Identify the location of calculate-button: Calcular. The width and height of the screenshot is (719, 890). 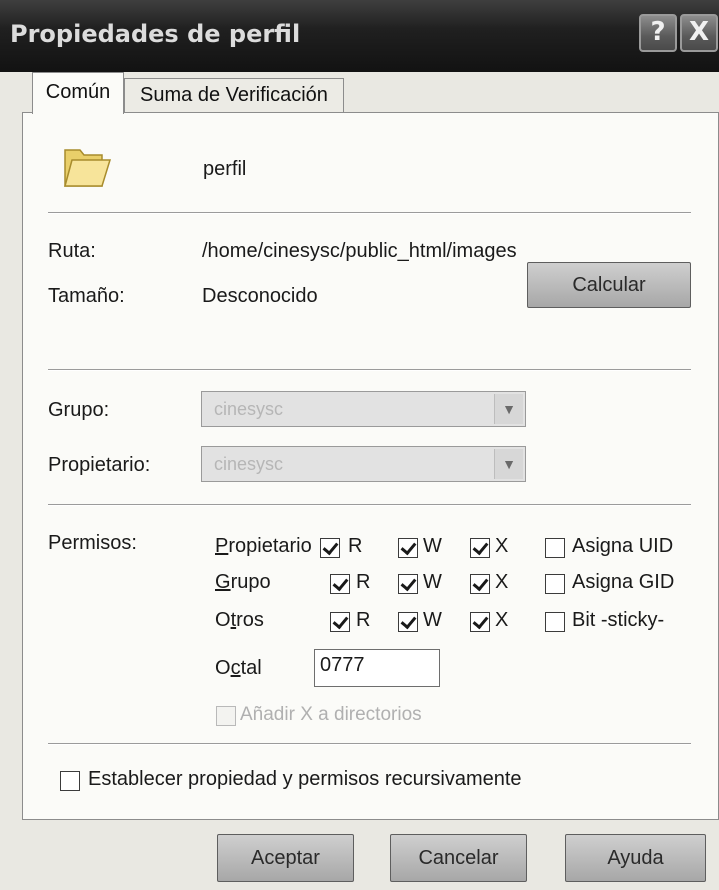
(609, 285).